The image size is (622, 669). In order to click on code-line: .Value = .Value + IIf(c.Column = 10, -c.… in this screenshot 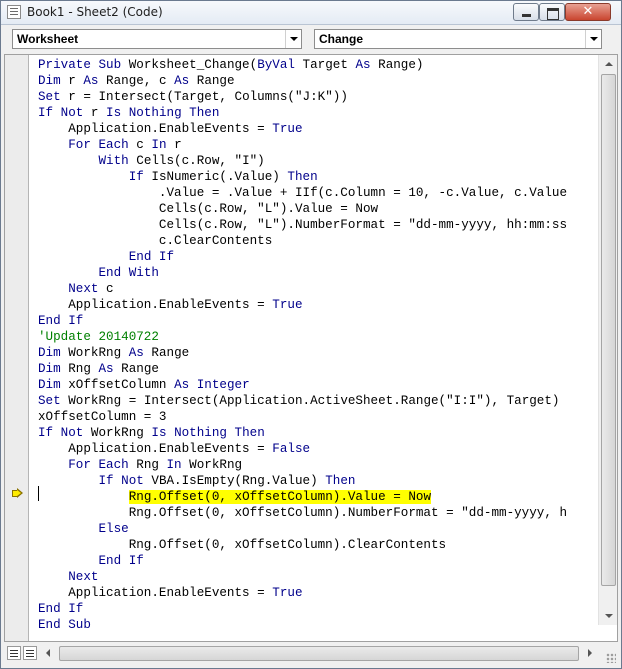, I will do `click(318, 193)`.